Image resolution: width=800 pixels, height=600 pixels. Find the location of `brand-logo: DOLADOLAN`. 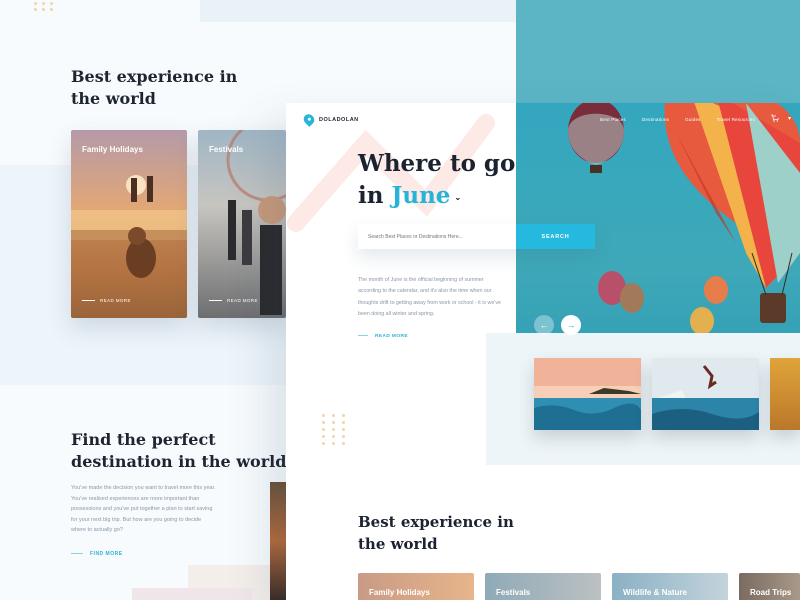

brand-logo: DOLADOLAN is located at coordinates (330, 119).